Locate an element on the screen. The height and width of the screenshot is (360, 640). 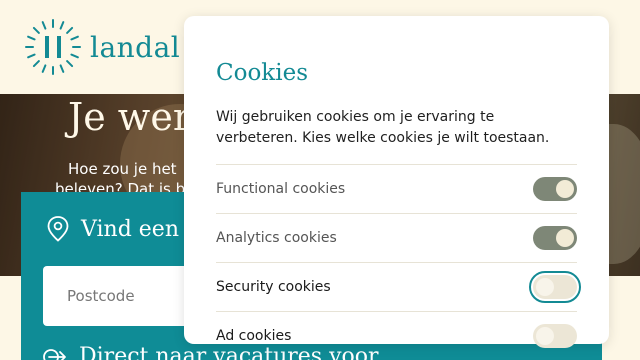
landal-logo-icon is located at coordinates (53, 47).